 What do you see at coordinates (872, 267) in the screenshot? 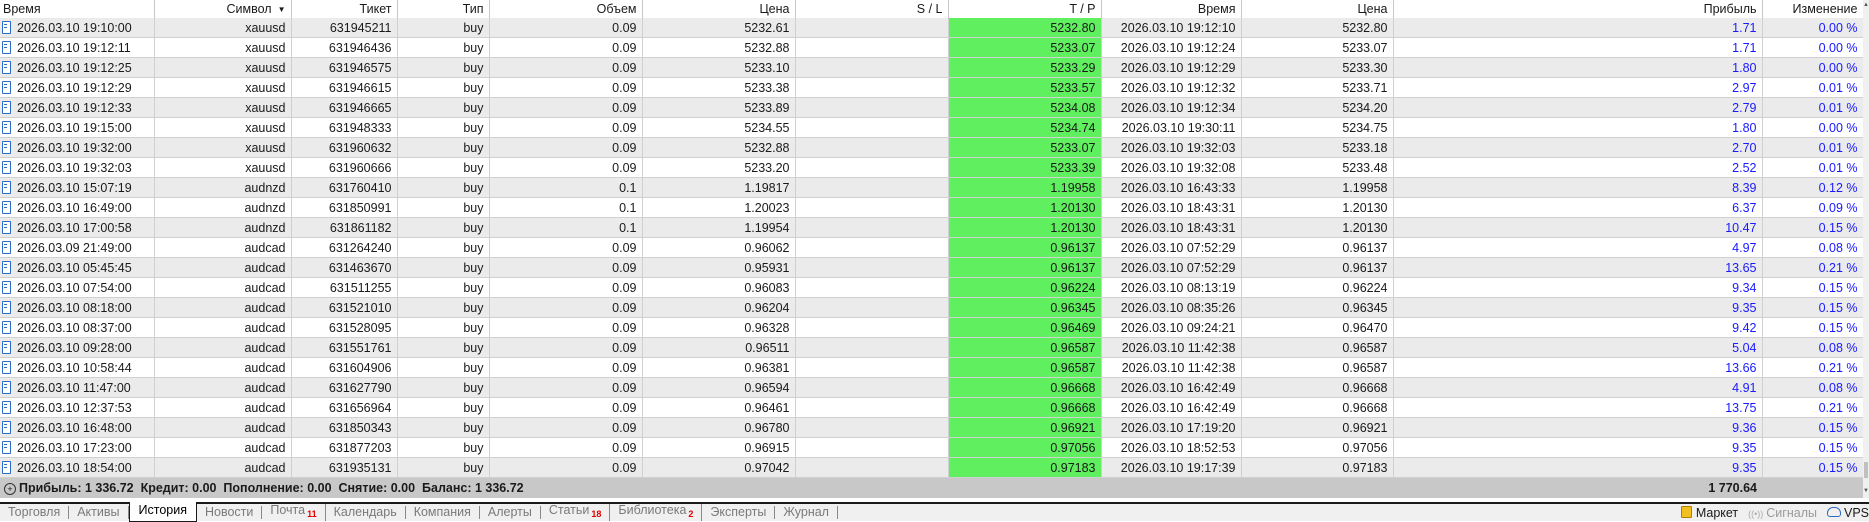
I see `cell-stop-loss` at bounding box center [872, 267].